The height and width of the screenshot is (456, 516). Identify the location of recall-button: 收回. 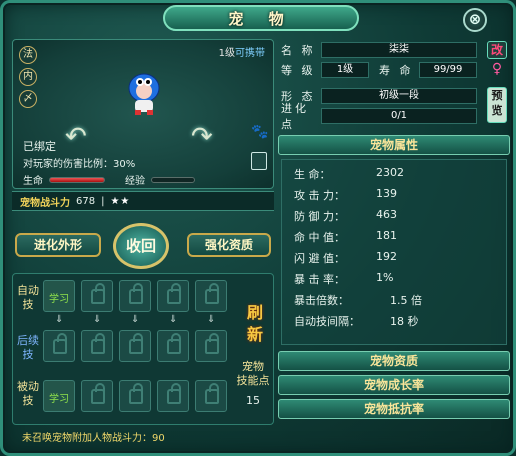
(141, 246).